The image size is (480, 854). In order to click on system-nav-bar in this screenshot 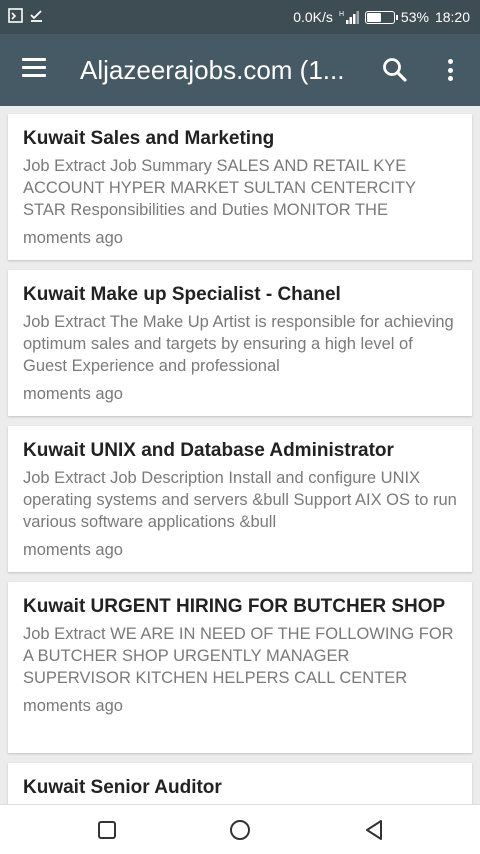, I will do `click(240, 829)`.